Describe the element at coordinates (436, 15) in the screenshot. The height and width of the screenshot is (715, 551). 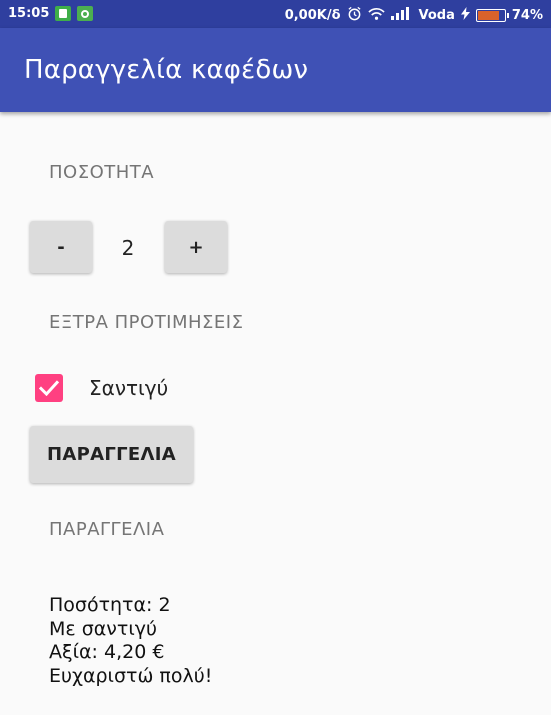
I see `carrier-name: Voda` at that location.